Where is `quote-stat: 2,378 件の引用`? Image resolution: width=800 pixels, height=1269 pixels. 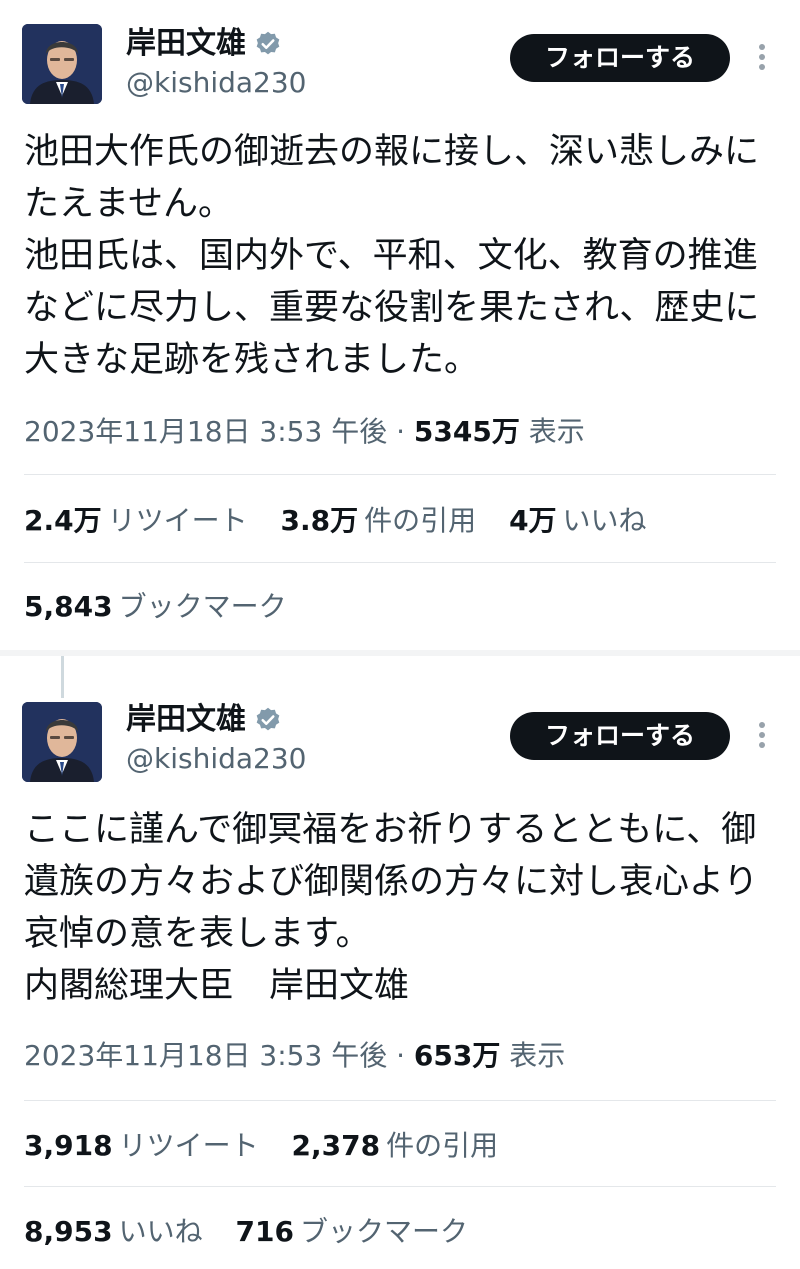 quote-stat: 2,378 件の引用 is located at coordinates (395, 1145).